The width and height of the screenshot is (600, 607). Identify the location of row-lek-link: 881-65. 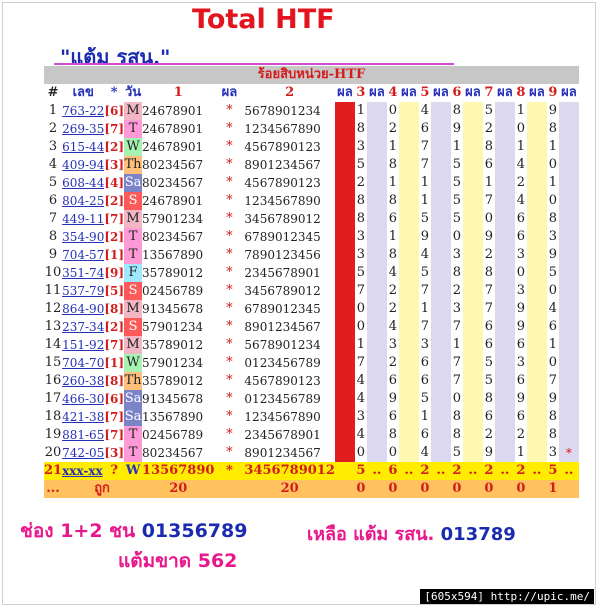
(83, 435).